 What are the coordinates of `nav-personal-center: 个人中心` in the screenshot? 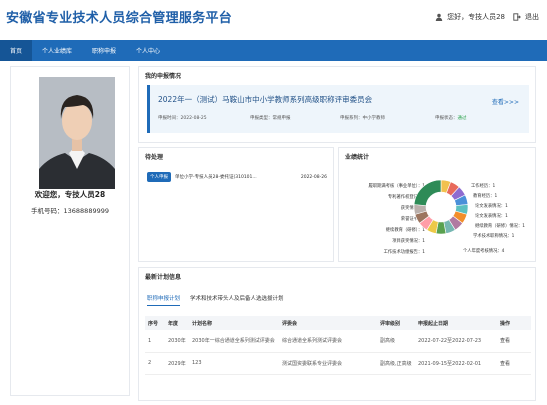 It's located at (148, 50).